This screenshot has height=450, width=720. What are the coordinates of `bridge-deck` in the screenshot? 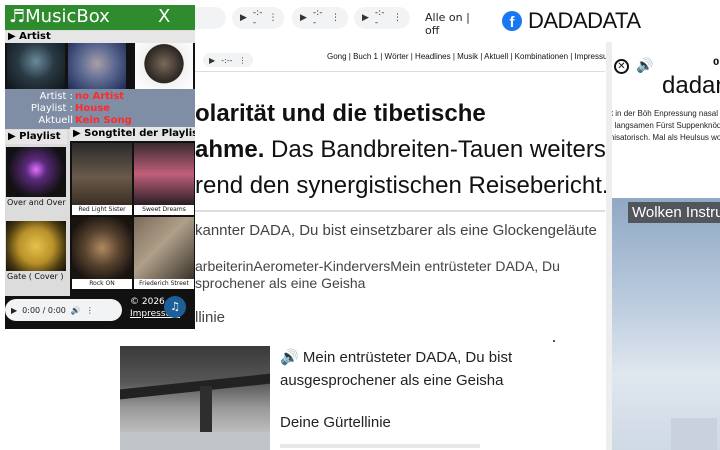 It's located at (195, 386).